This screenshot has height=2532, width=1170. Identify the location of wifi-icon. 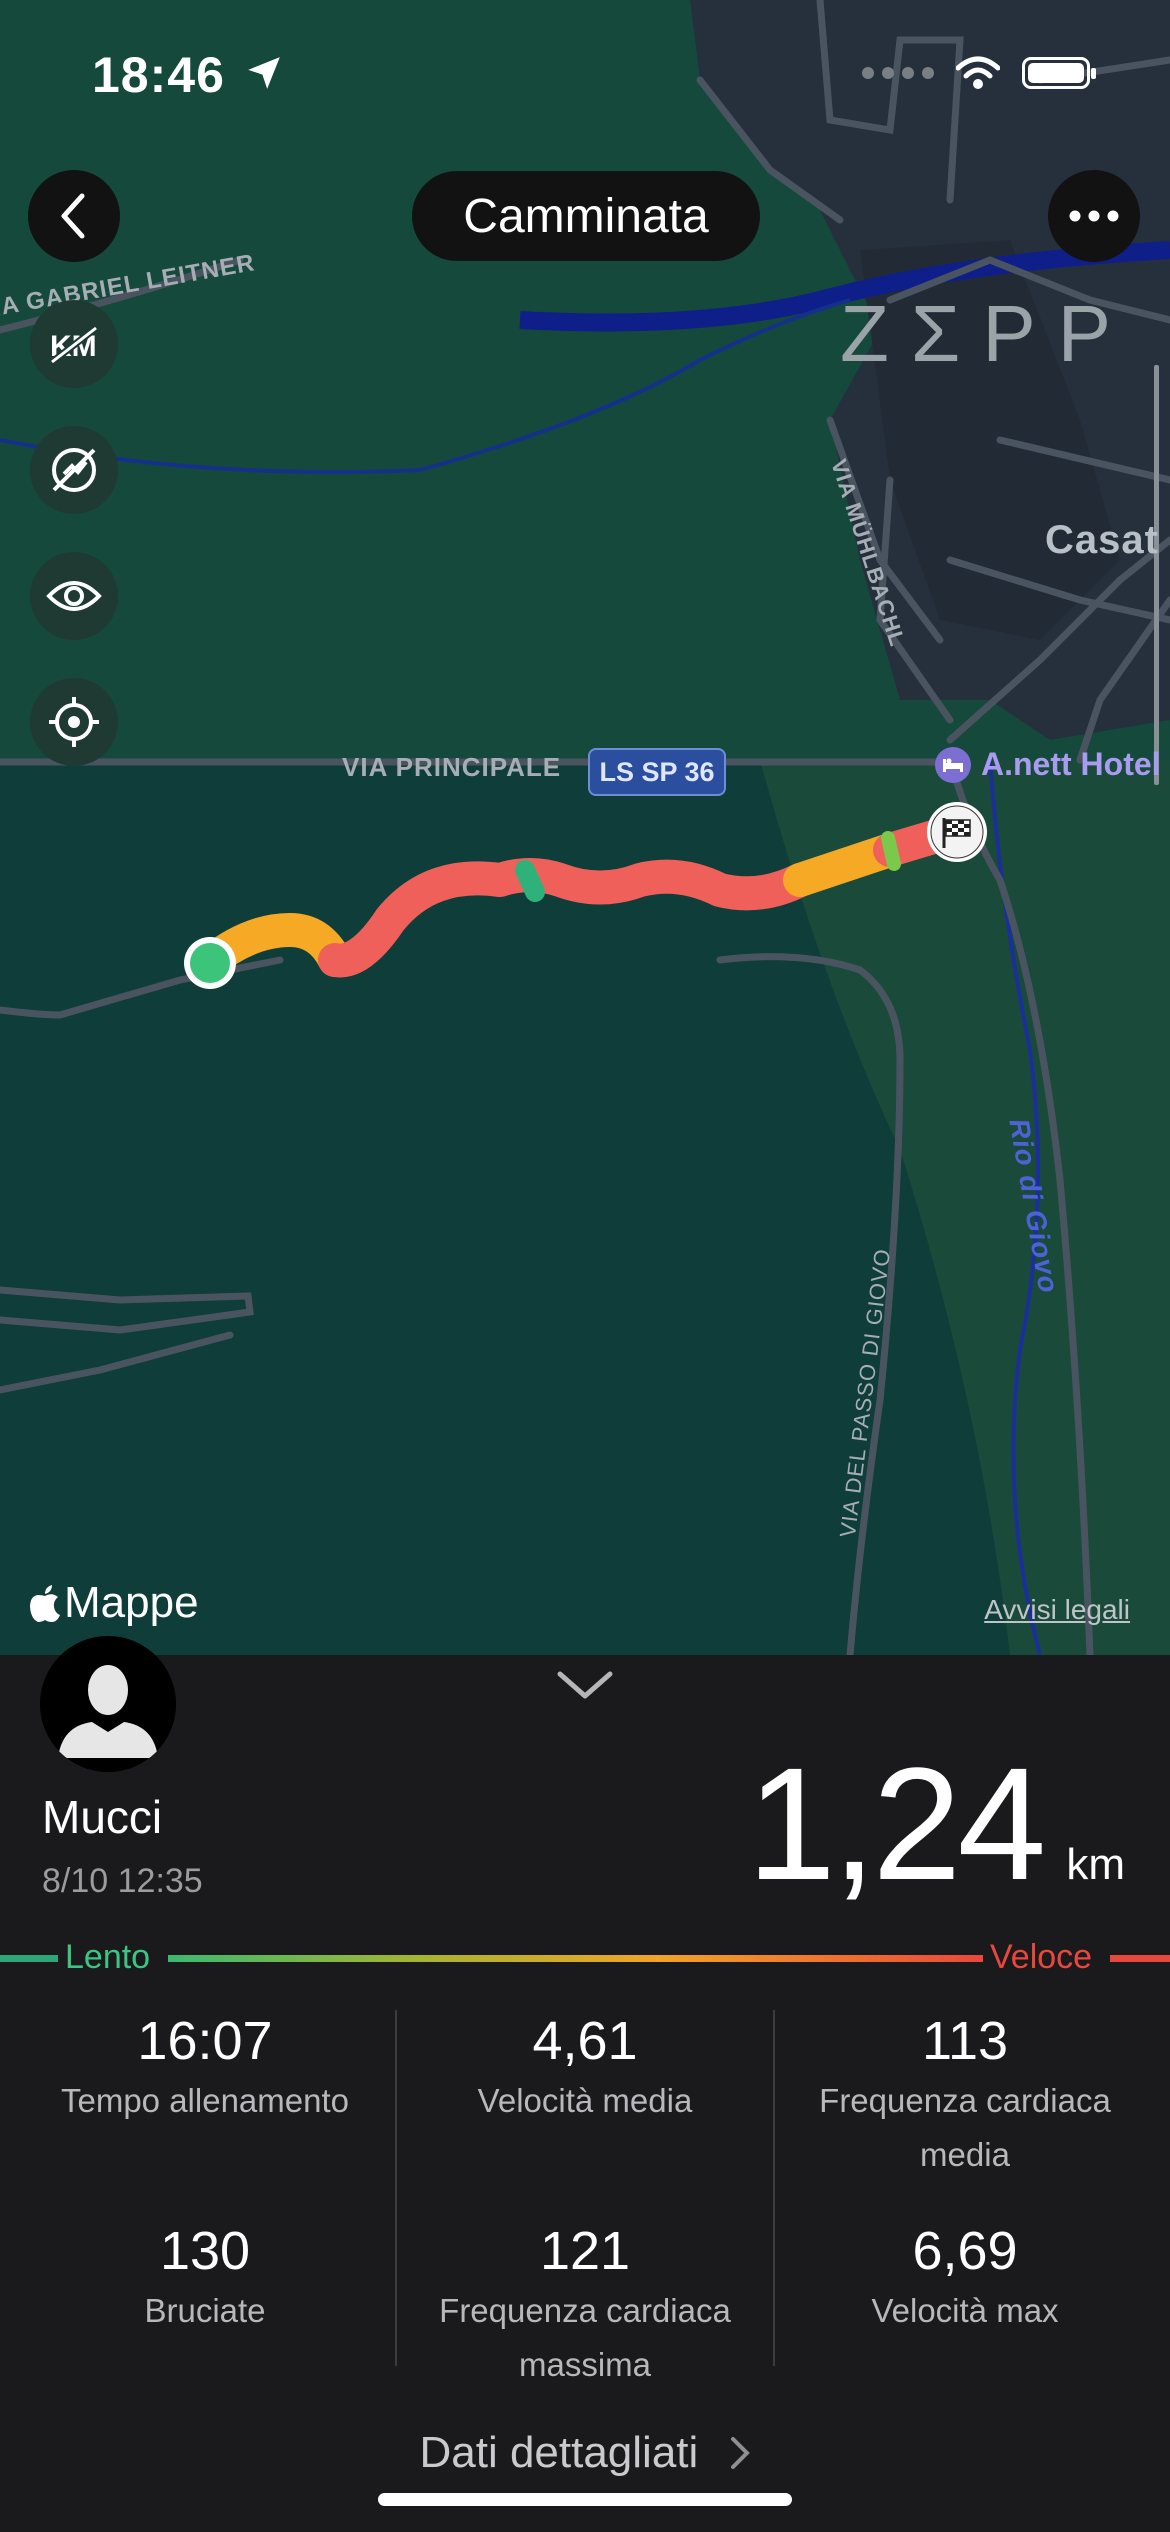
(978, 72).